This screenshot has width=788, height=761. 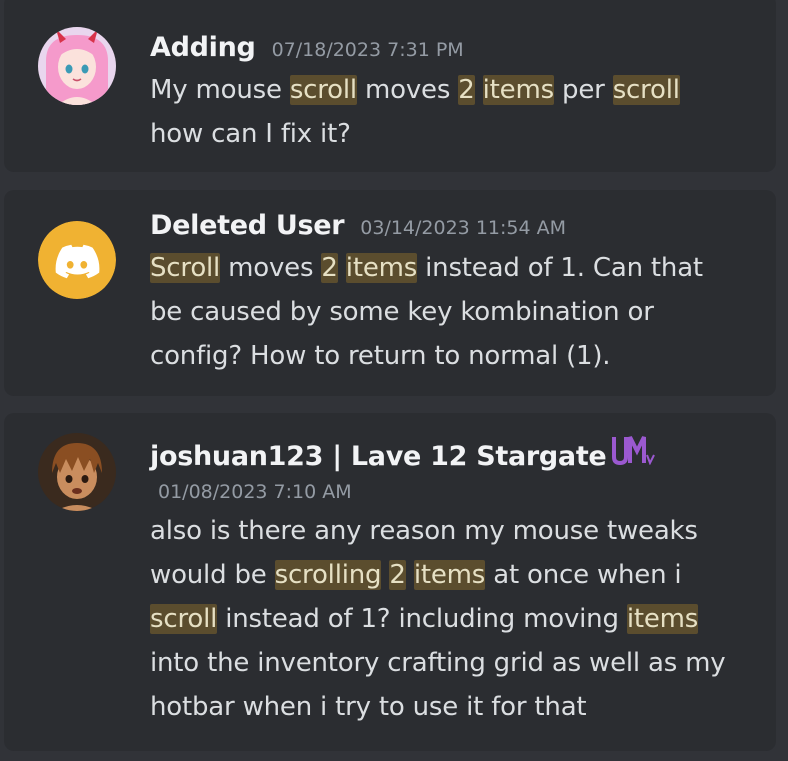 What do you see at coordinates (634, 450) in the screenshot?
I see `role-badge-icon` at bounding box center [634, 450].